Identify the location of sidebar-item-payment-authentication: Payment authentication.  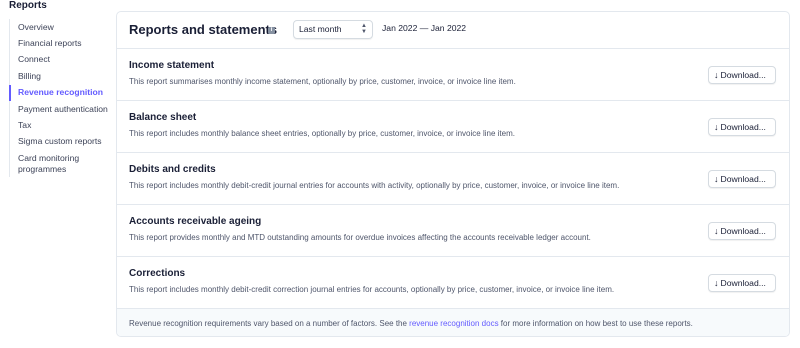
(59, 109).